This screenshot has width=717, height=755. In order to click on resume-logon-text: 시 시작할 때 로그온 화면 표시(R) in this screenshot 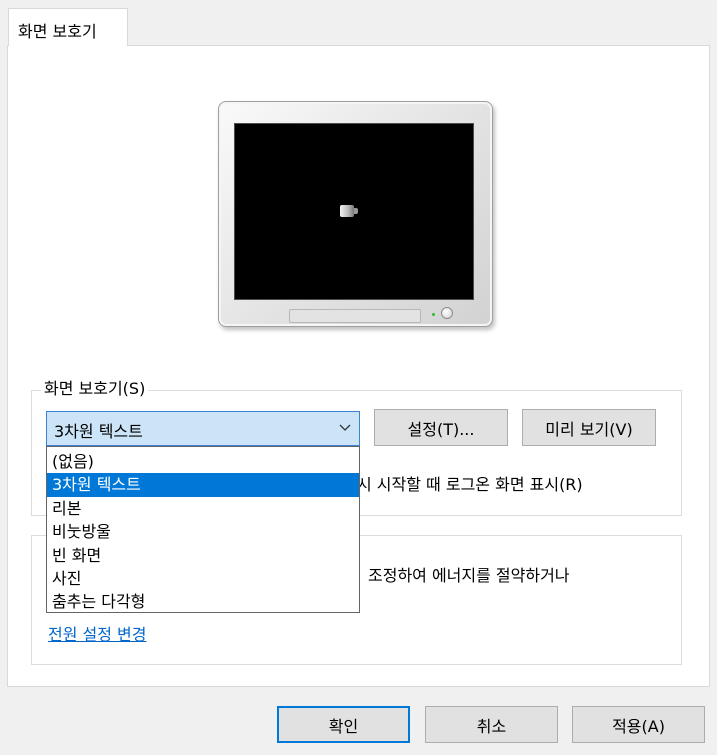, I will do `click(470, 484)`.